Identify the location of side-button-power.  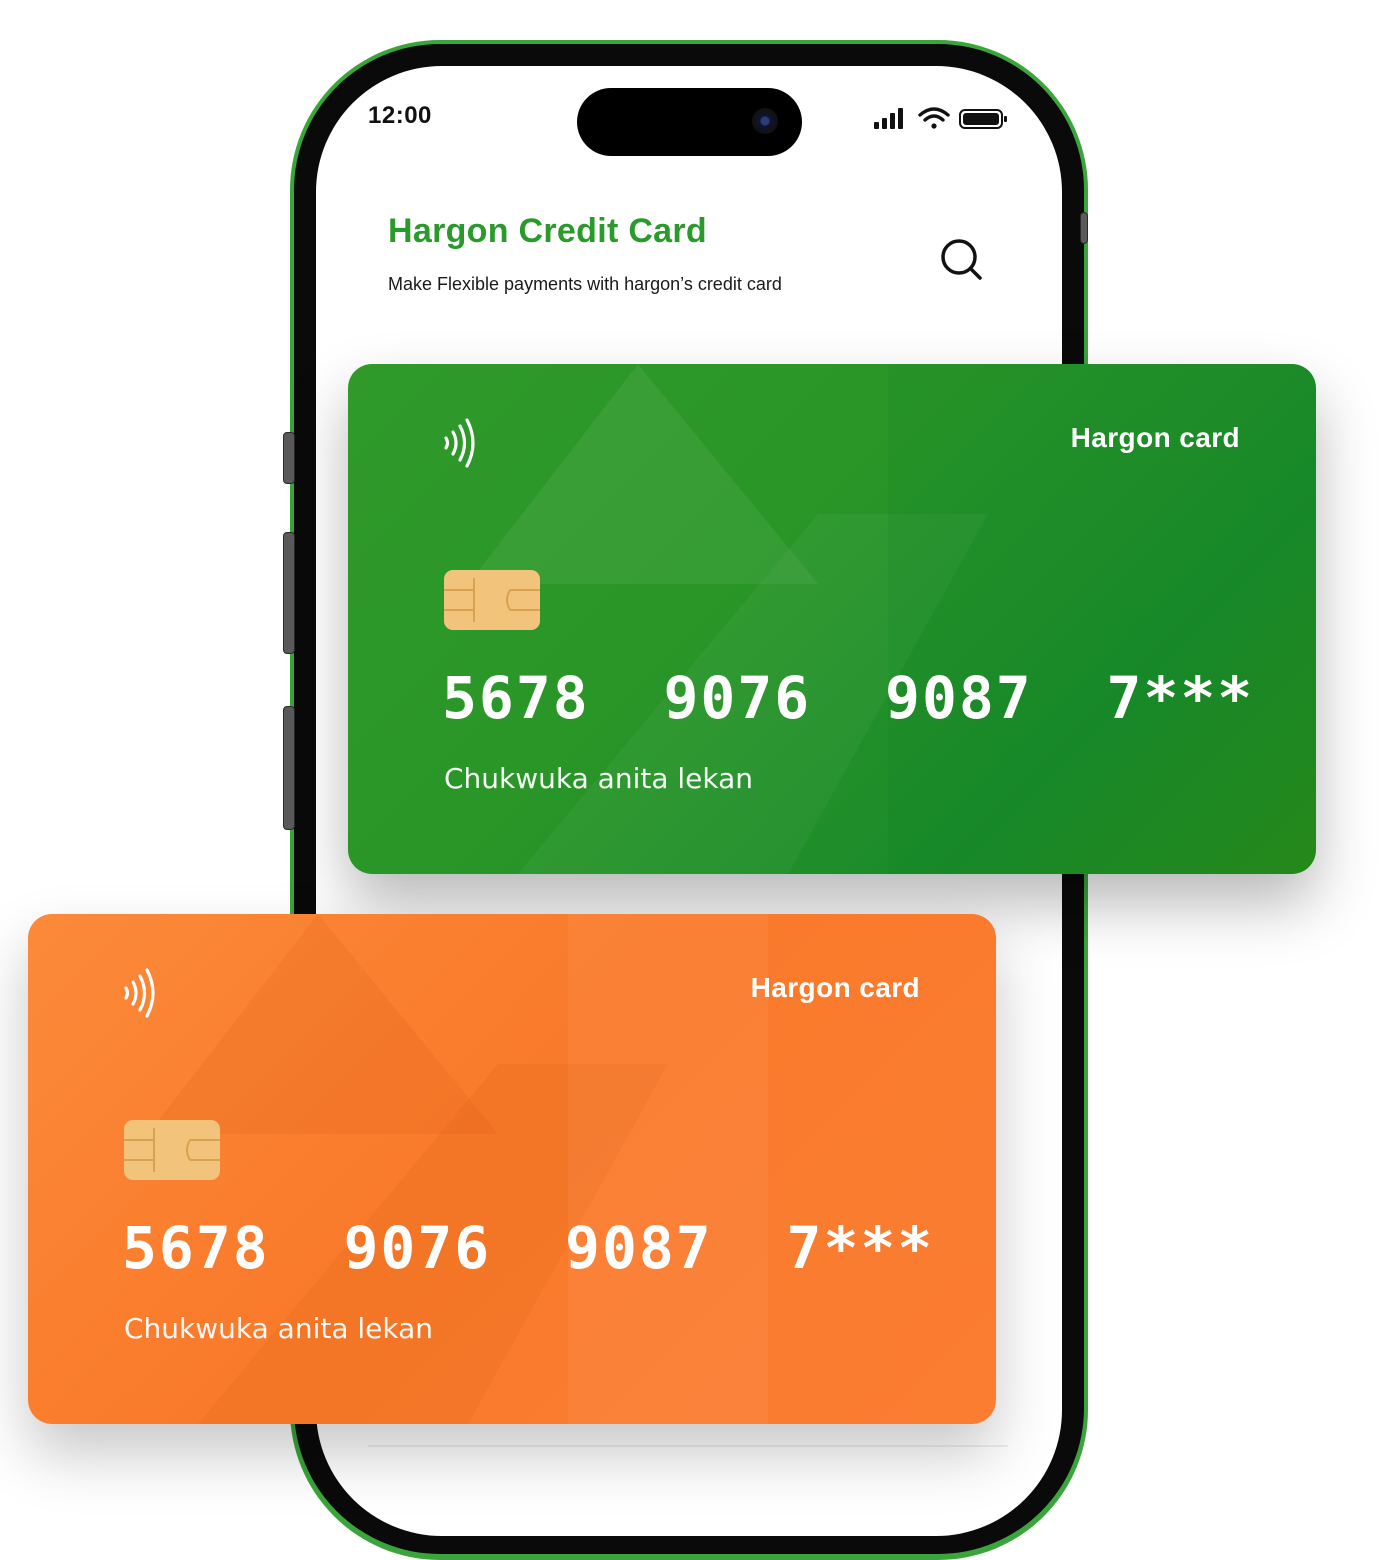
(1084, 228).